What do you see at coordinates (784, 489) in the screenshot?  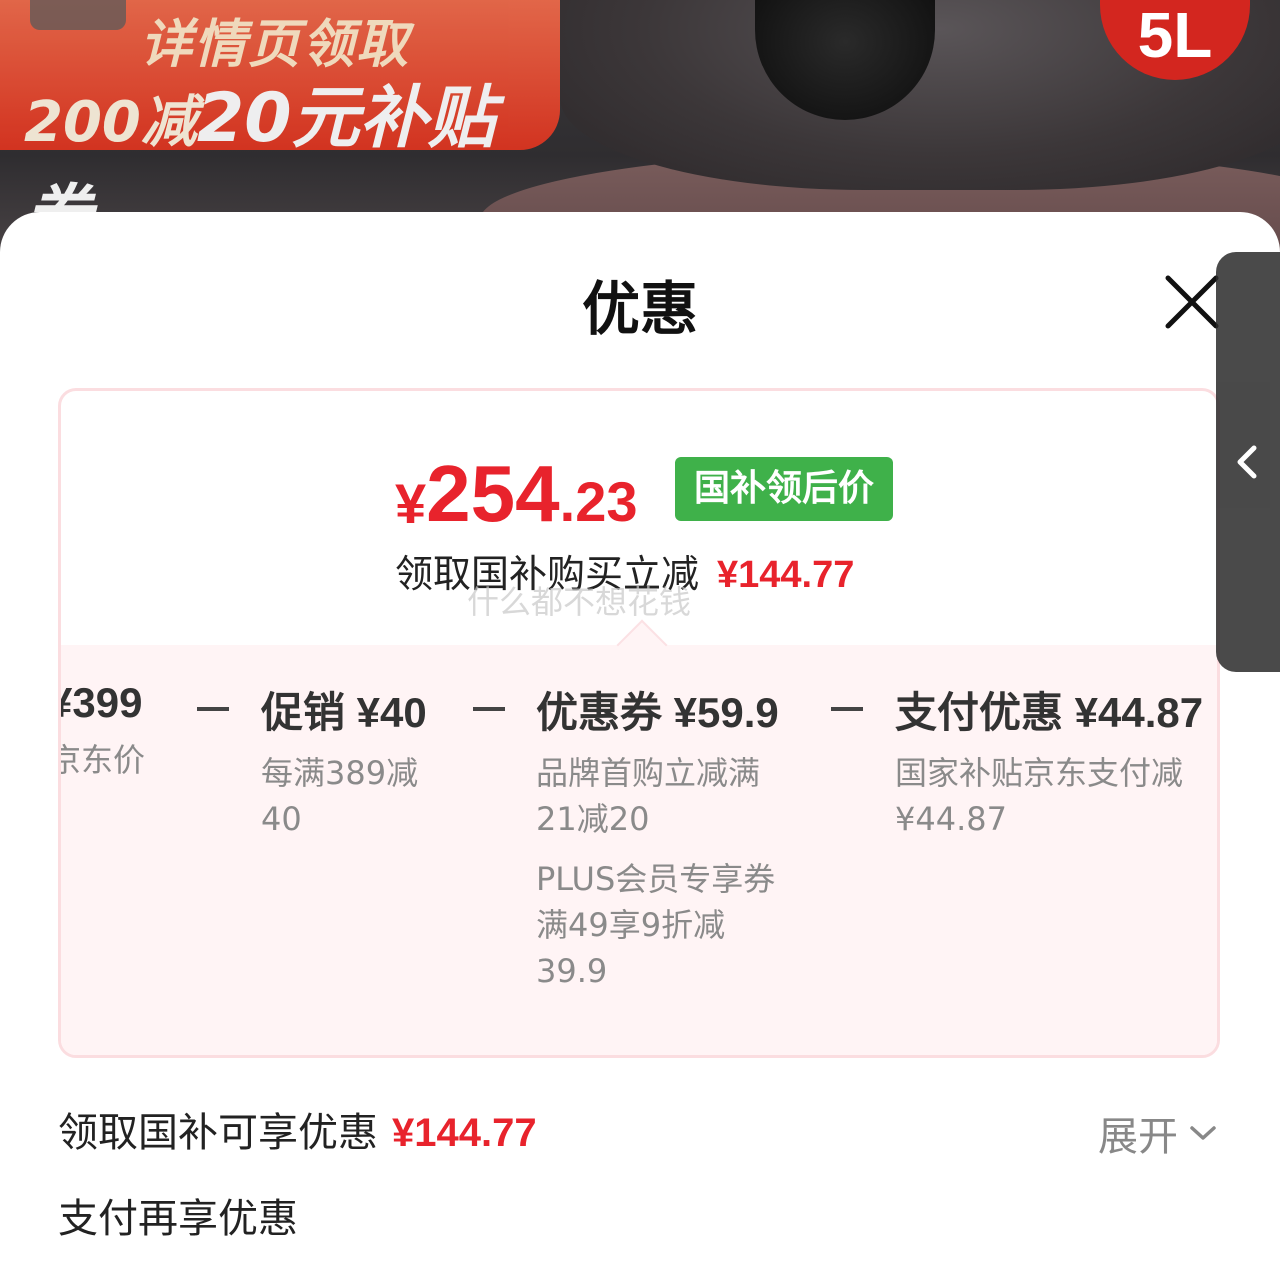 I see `price-type-badge: 国补领后价` at bounding box center [784, 489].